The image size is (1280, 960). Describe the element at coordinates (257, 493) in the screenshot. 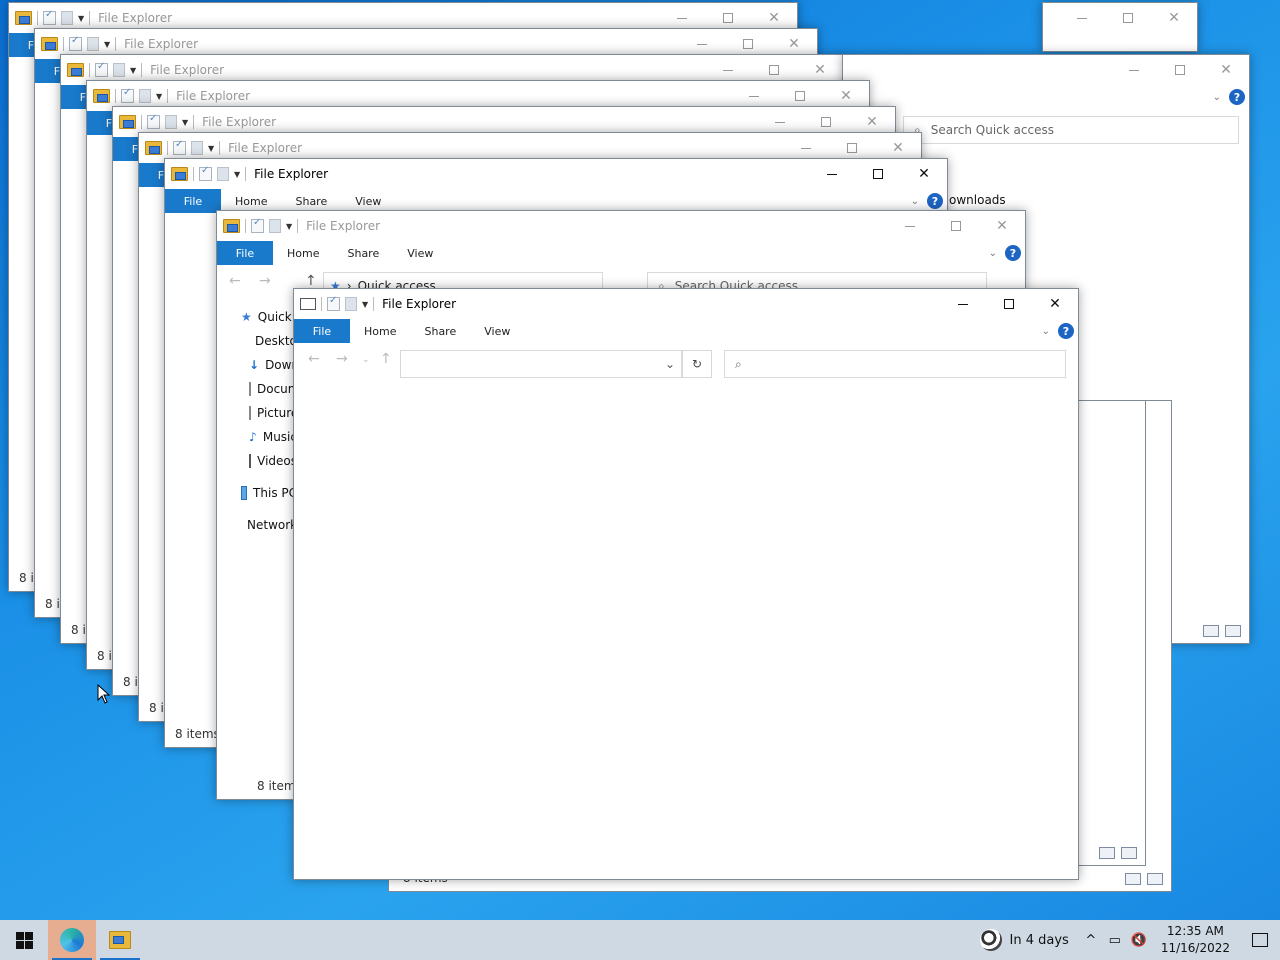

I see `nav-this-pc: This PC` at that location.